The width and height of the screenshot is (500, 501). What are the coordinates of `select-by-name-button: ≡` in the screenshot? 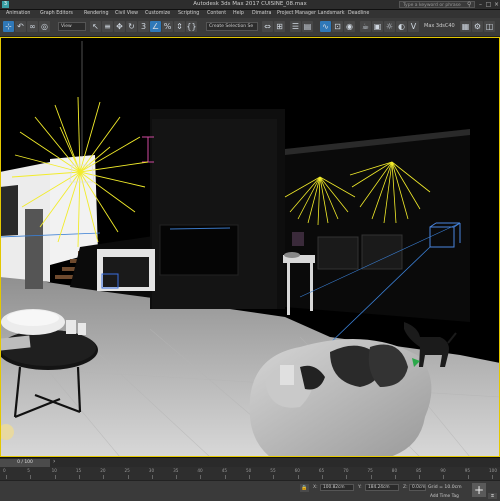 It's located at (107, 26).